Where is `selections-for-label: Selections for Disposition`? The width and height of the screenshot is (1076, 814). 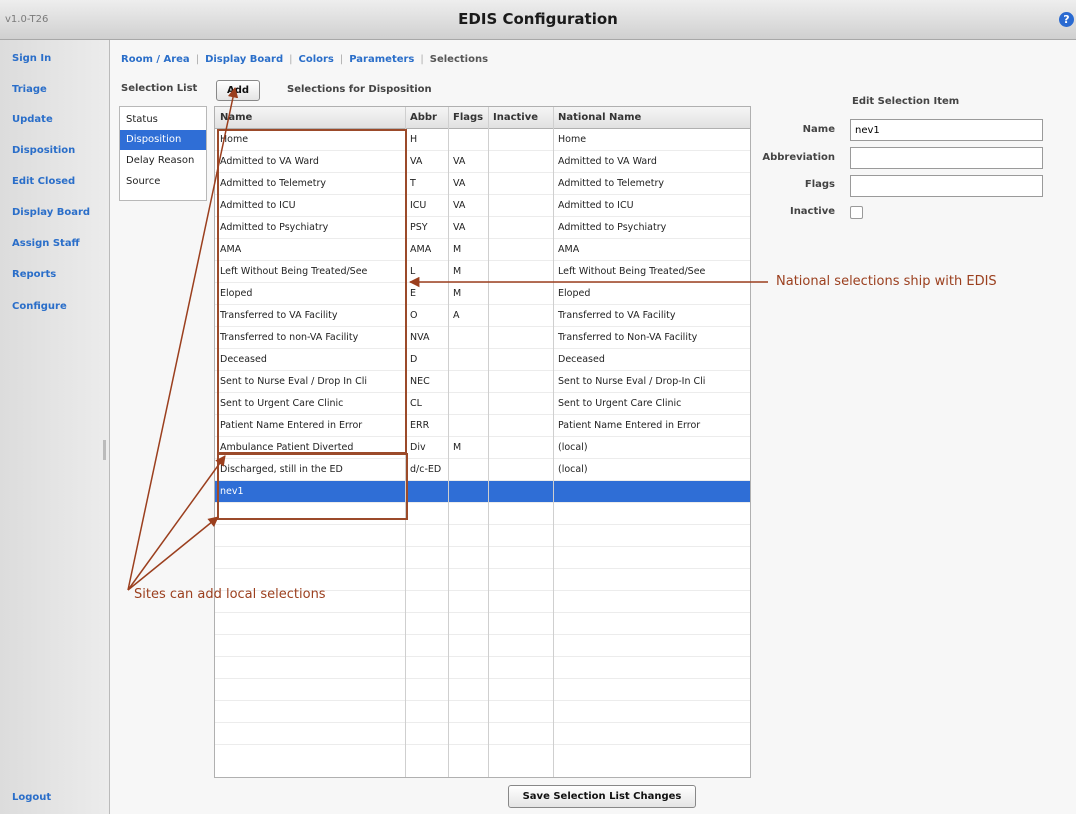
selections-for-label: Selections for Disposition is located at coordinates (359, 89).